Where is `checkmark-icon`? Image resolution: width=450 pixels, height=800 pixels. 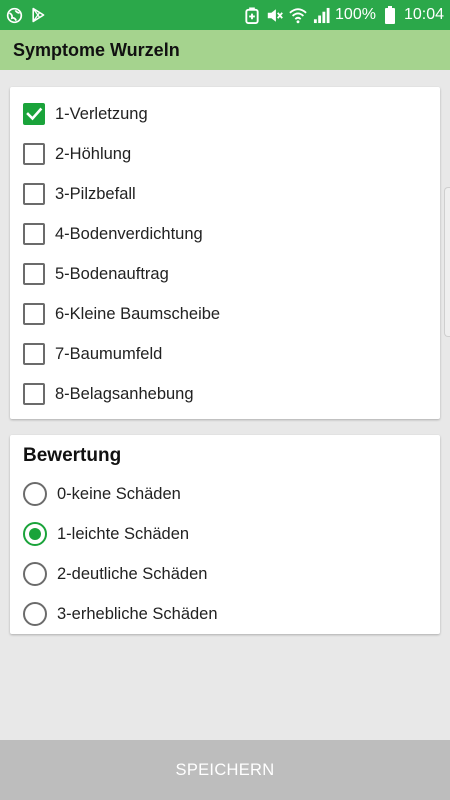
checkmark-icon is located at coordinates (34, 114).